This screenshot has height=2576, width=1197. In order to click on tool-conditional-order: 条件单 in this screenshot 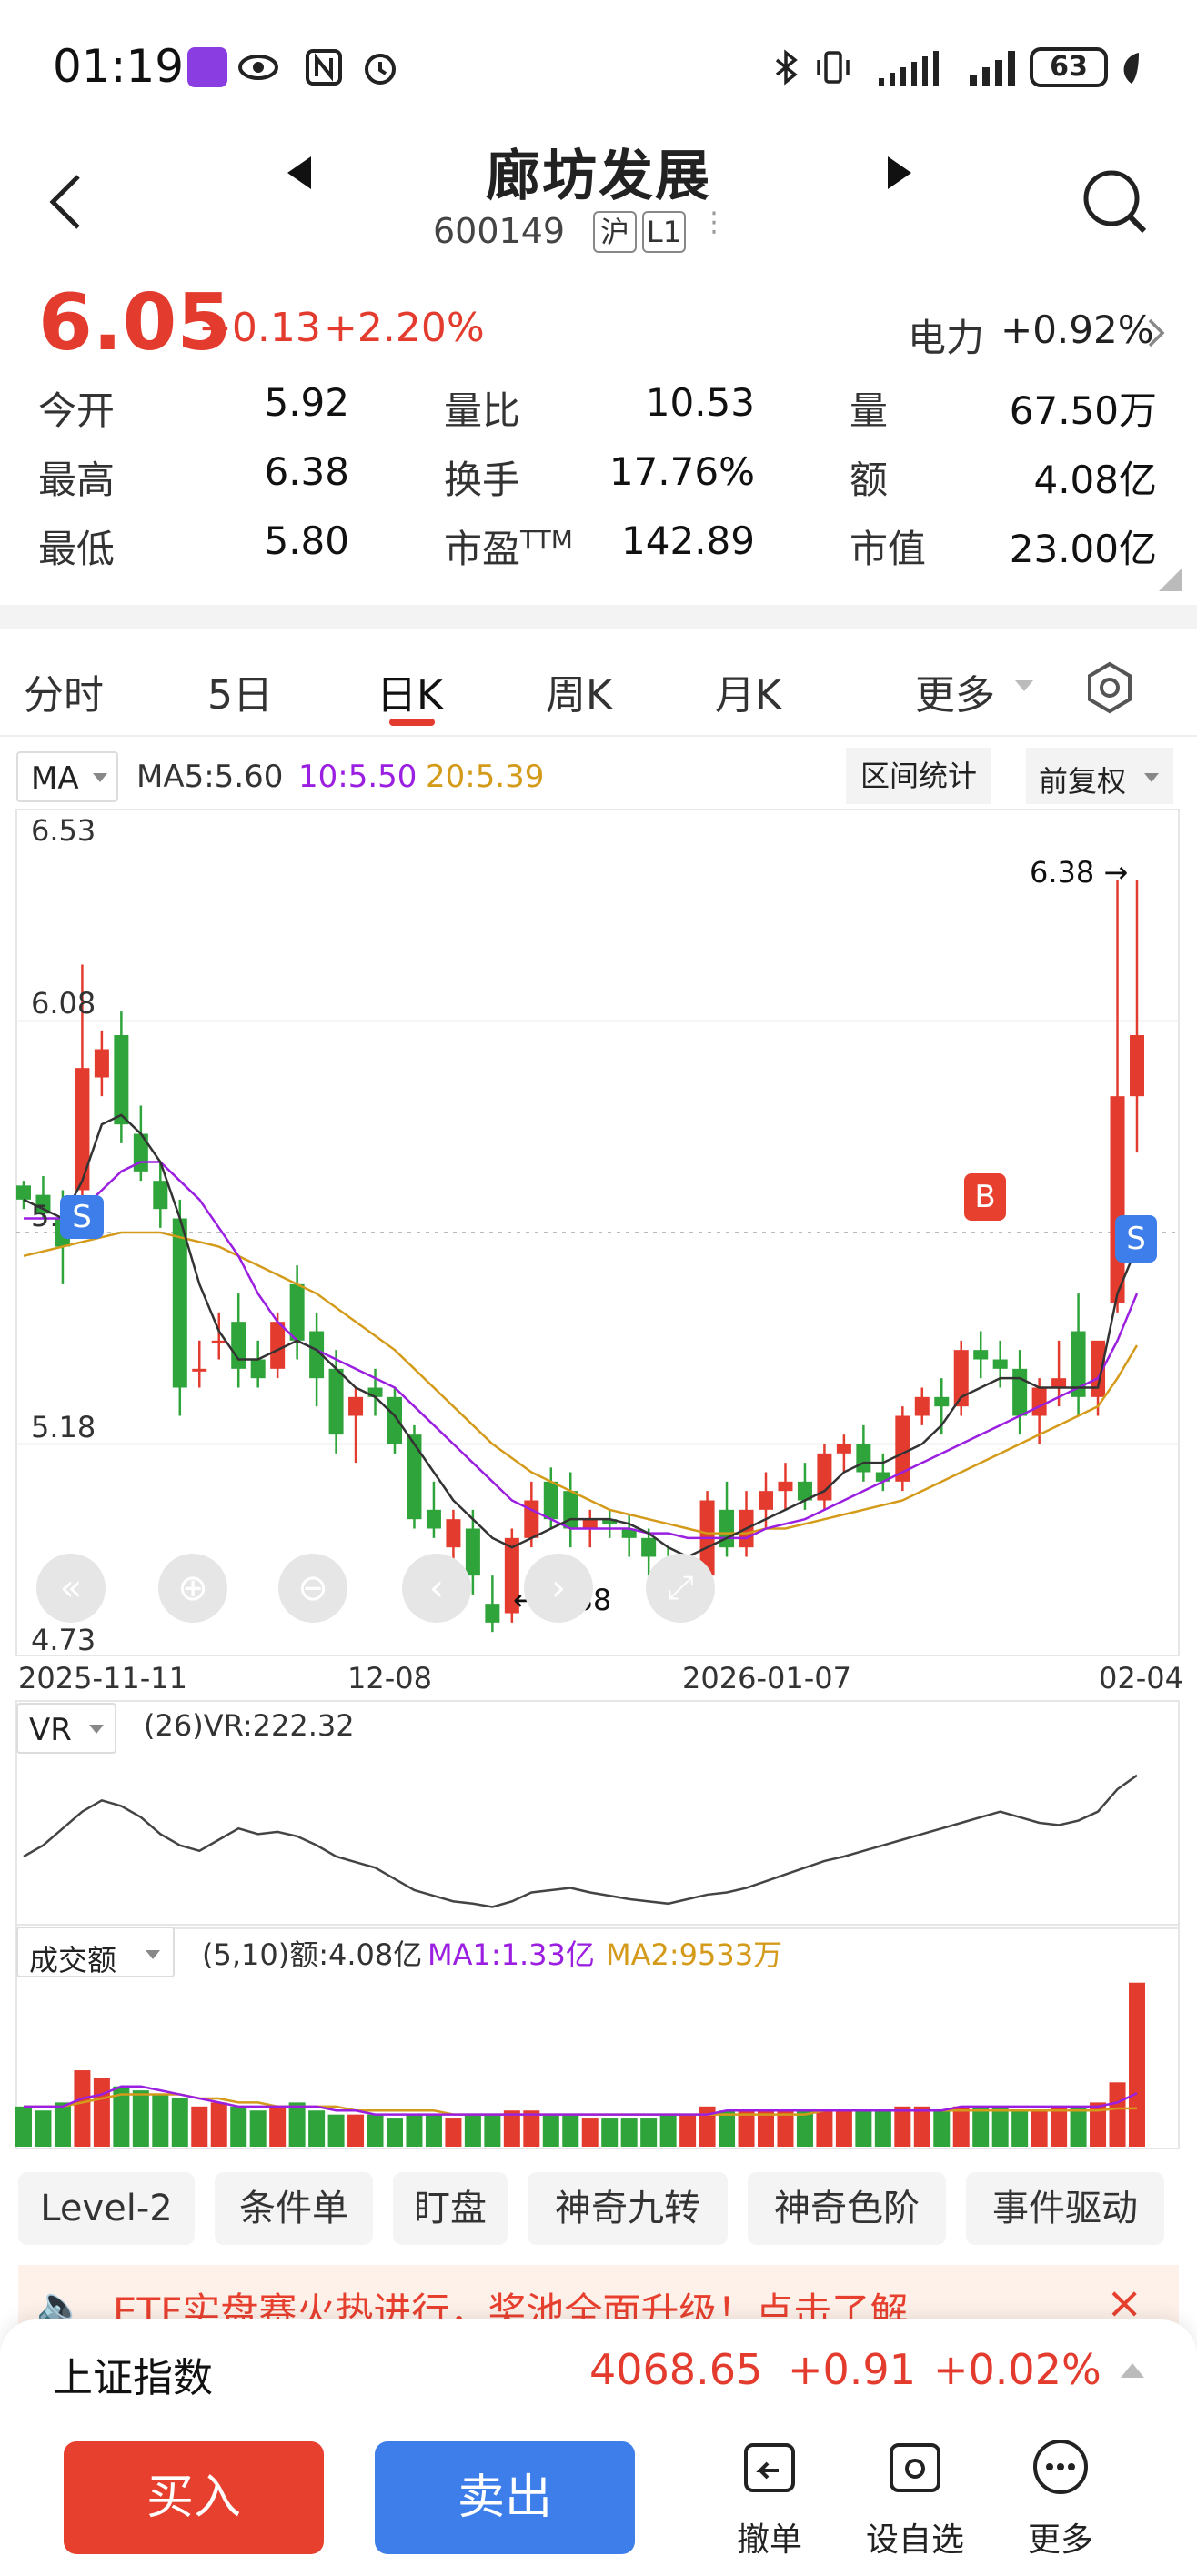, I will do `click(294, 2208)`.